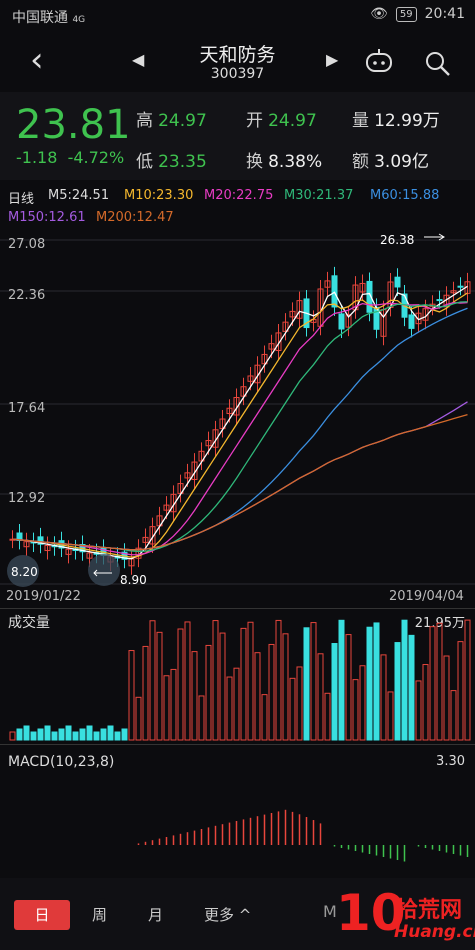  What do you see at coordinates (26, 244) in the screenshot?
I see `y-tick-top: 27.08` at bounding box center [26, 244].